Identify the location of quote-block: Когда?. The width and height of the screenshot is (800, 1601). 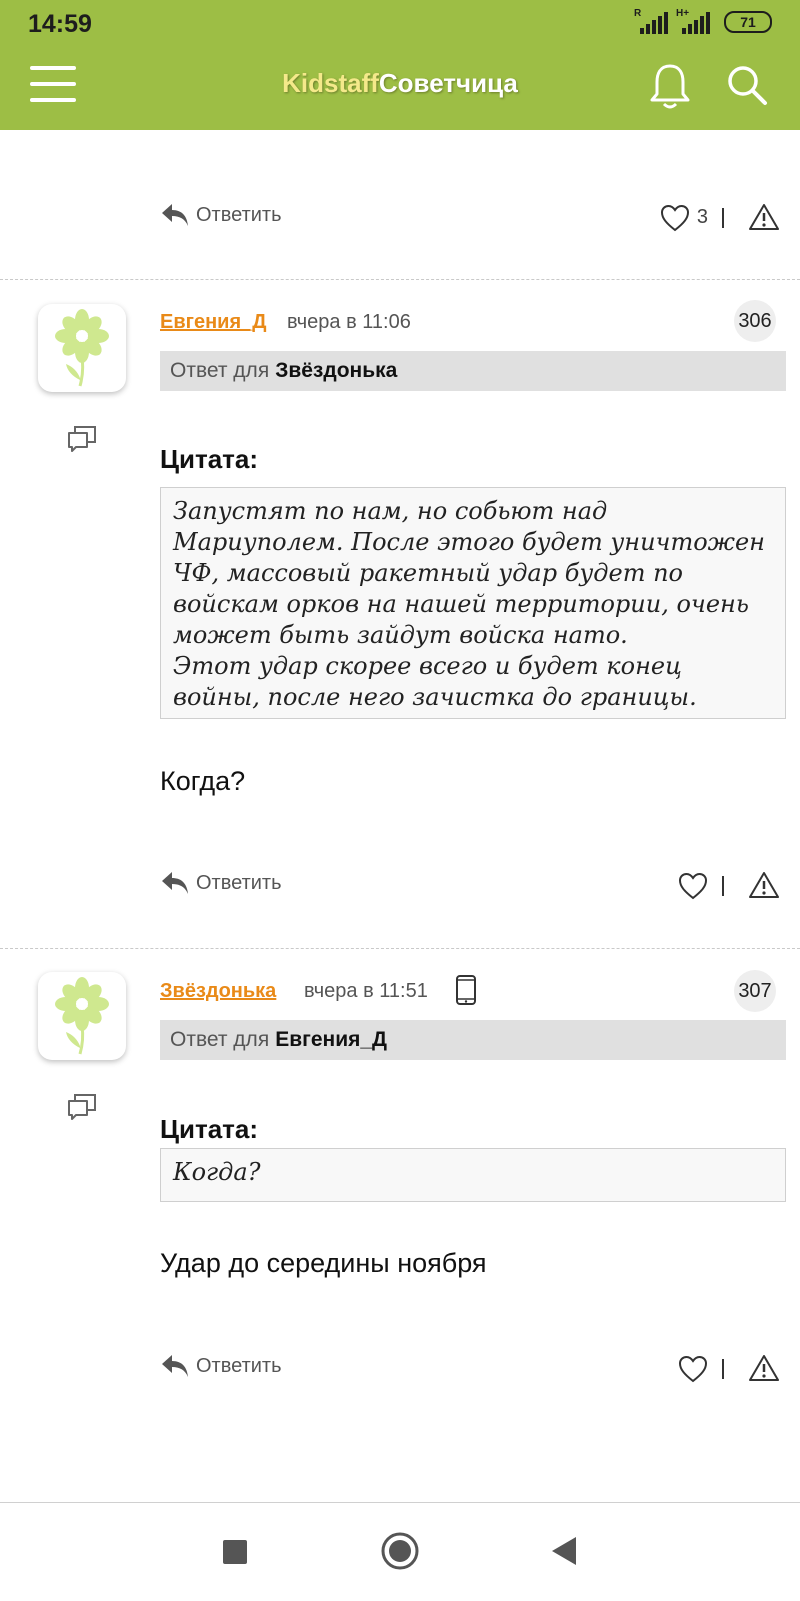
(473, 1175).